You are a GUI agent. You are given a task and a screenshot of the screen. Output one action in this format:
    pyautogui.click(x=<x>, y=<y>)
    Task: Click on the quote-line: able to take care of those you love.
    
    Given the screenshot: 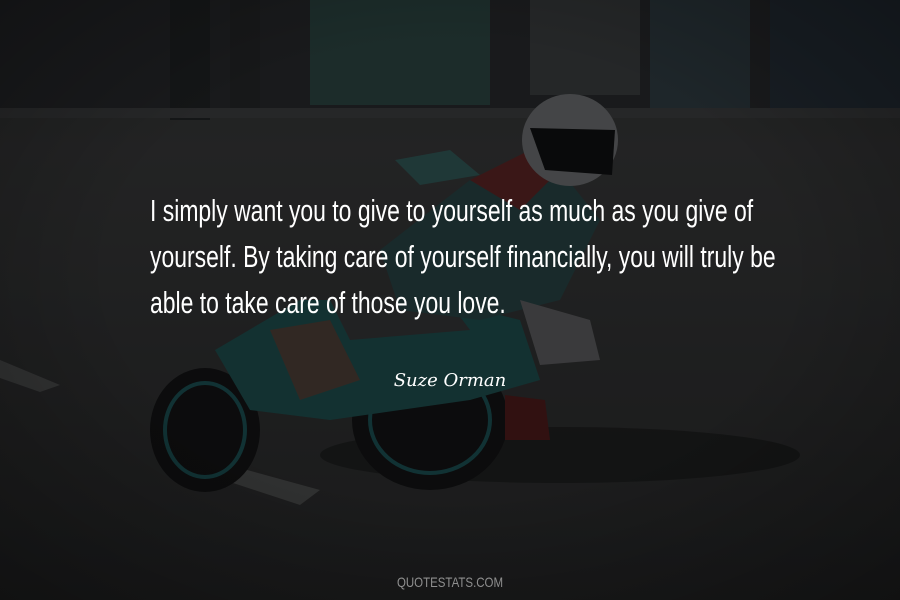 What is the action you would take?
    pyautogui.click(x=328, y=302)
    